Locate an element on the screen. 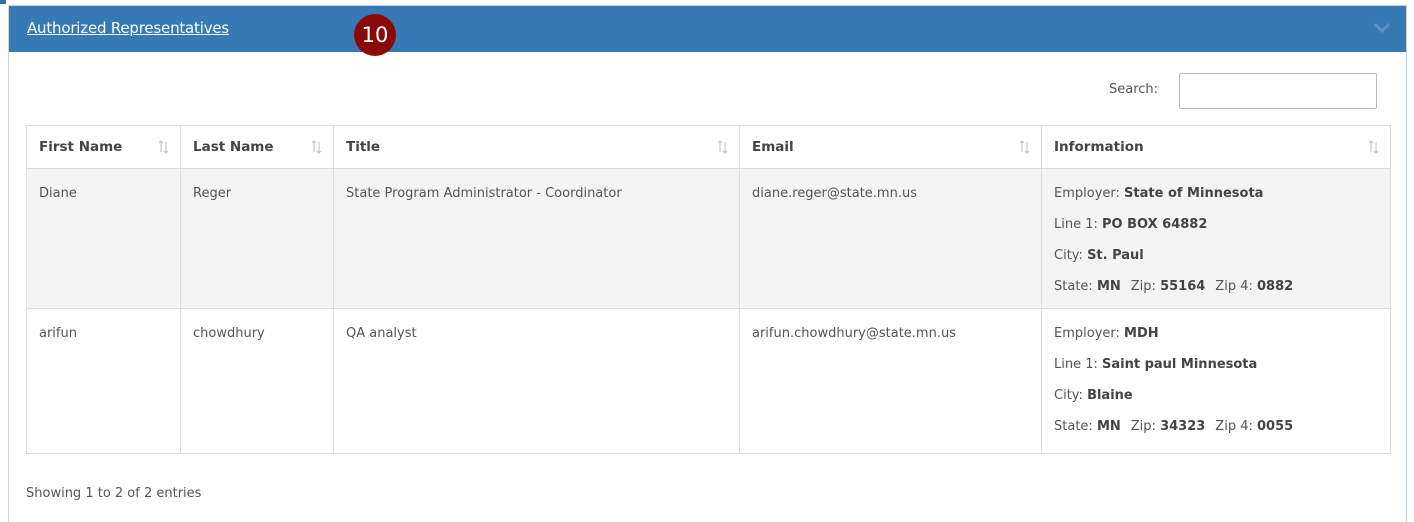  column-header-label: First Name is located at coordinates (81, 147).